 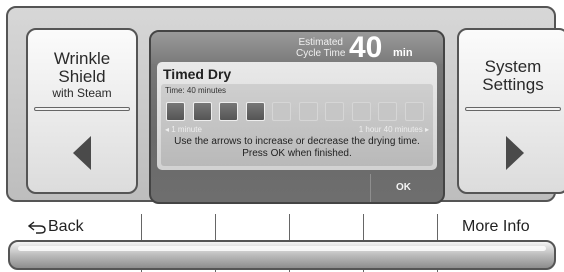 What do you see at coordinates (82, 58) in the screenshot?
I see `wrinkle-shield-line1: Wrinkle` at bounding box center [82, 58].